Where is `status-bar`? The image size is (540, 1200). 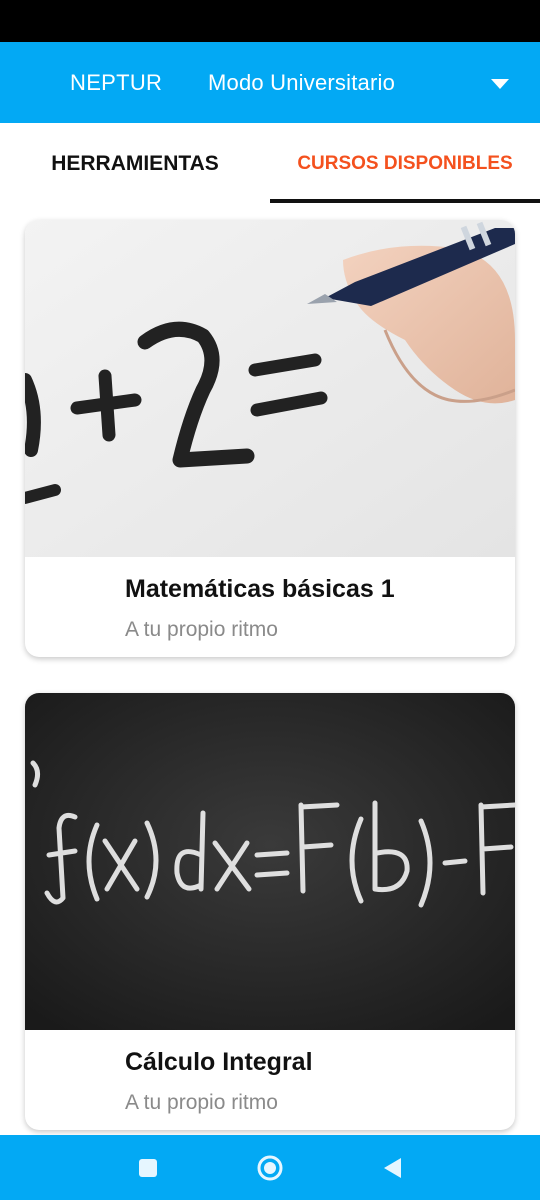 status-bar is located at coordinates (270, 21).